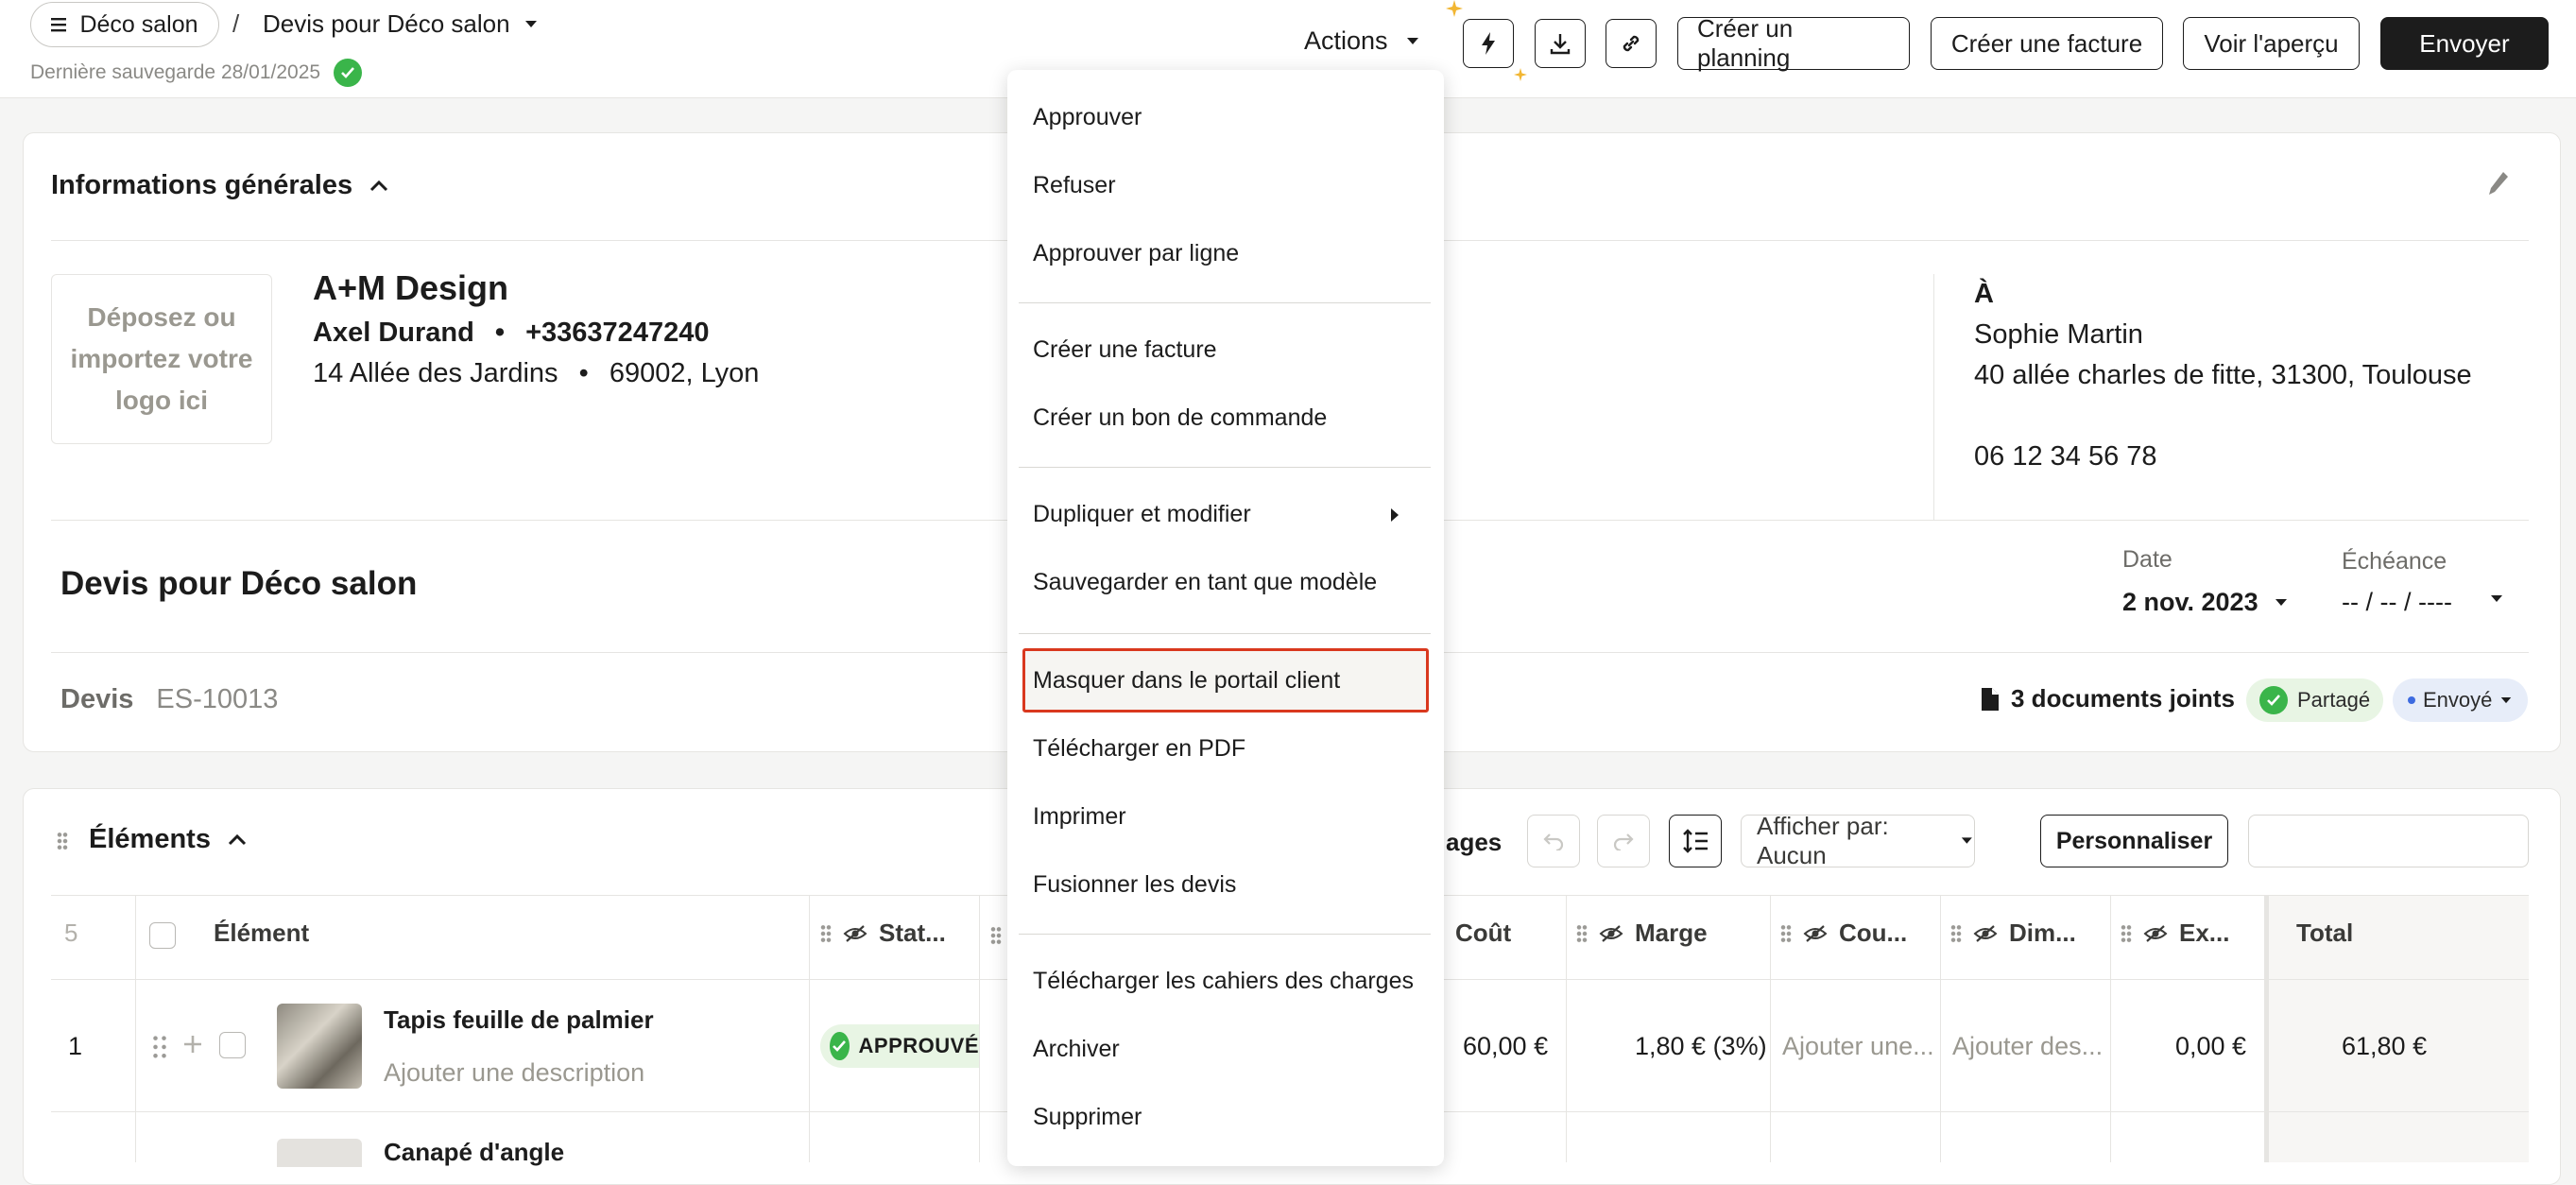 This screenshot has width=2576, height=1185. I want to click on redo-button, so click(1623, 841).